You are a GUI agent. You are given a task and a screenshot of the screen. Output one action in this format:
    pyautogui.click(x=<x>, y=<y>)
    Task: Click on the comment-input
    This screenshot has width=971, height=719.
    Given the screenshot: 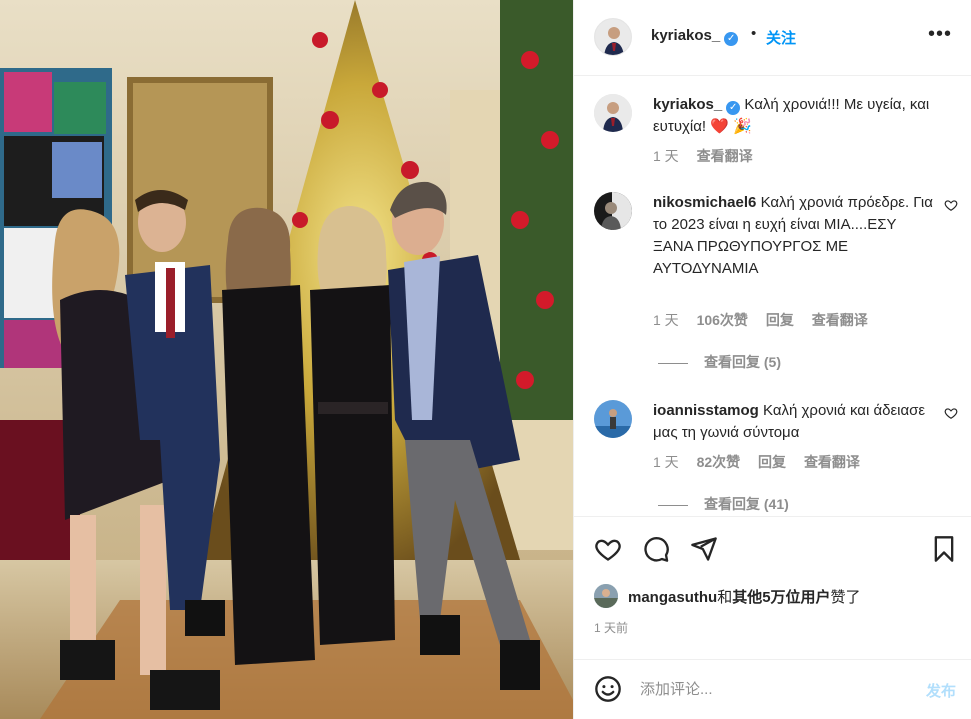 What is the action you would take?
    pyautogui.click(x=770, y=689)
    